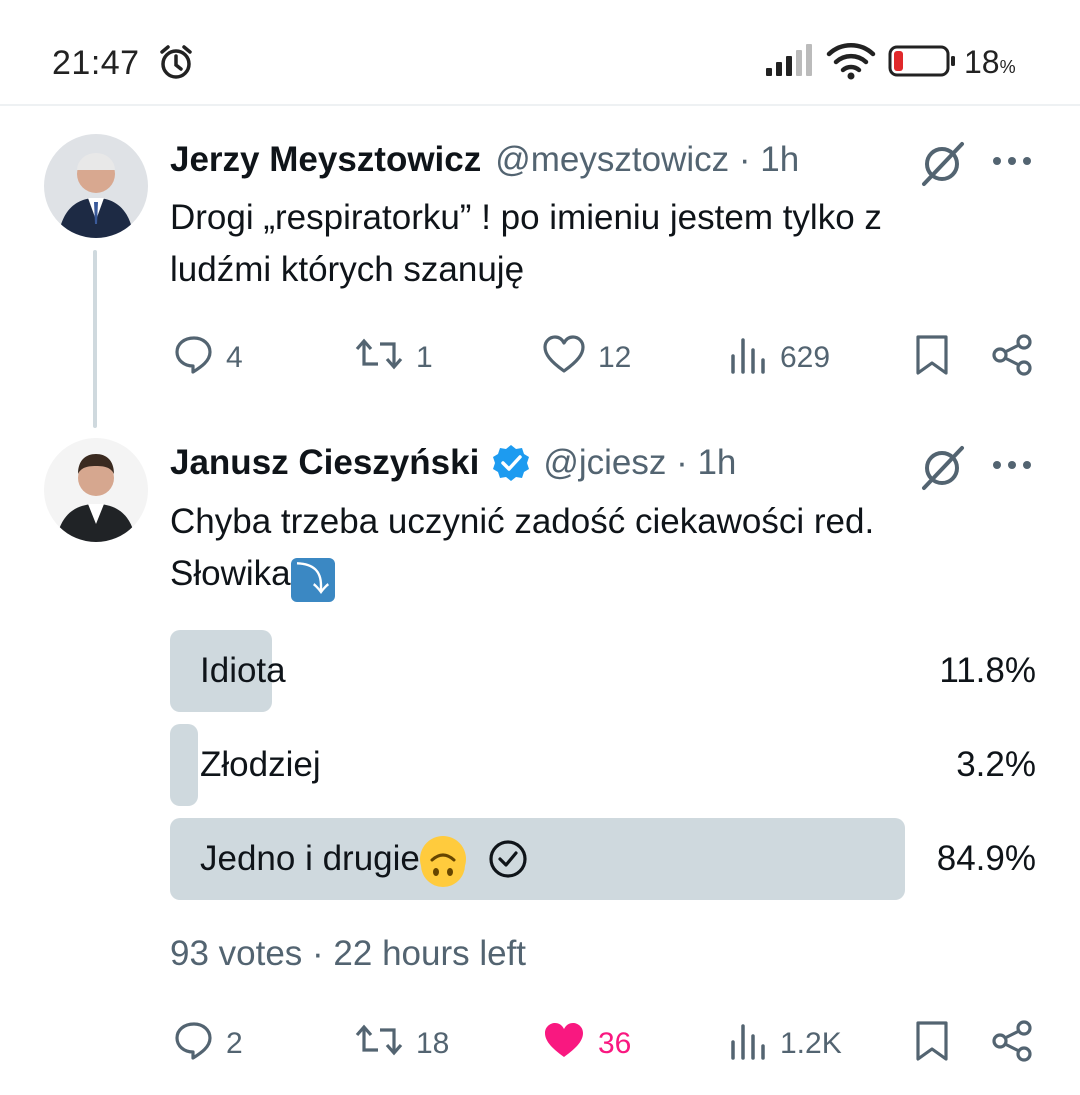 The height and width of the screenshot is (1095, 1080). I want to click on arrow-down-emoji-icon: ⤵, so click(312, 580).